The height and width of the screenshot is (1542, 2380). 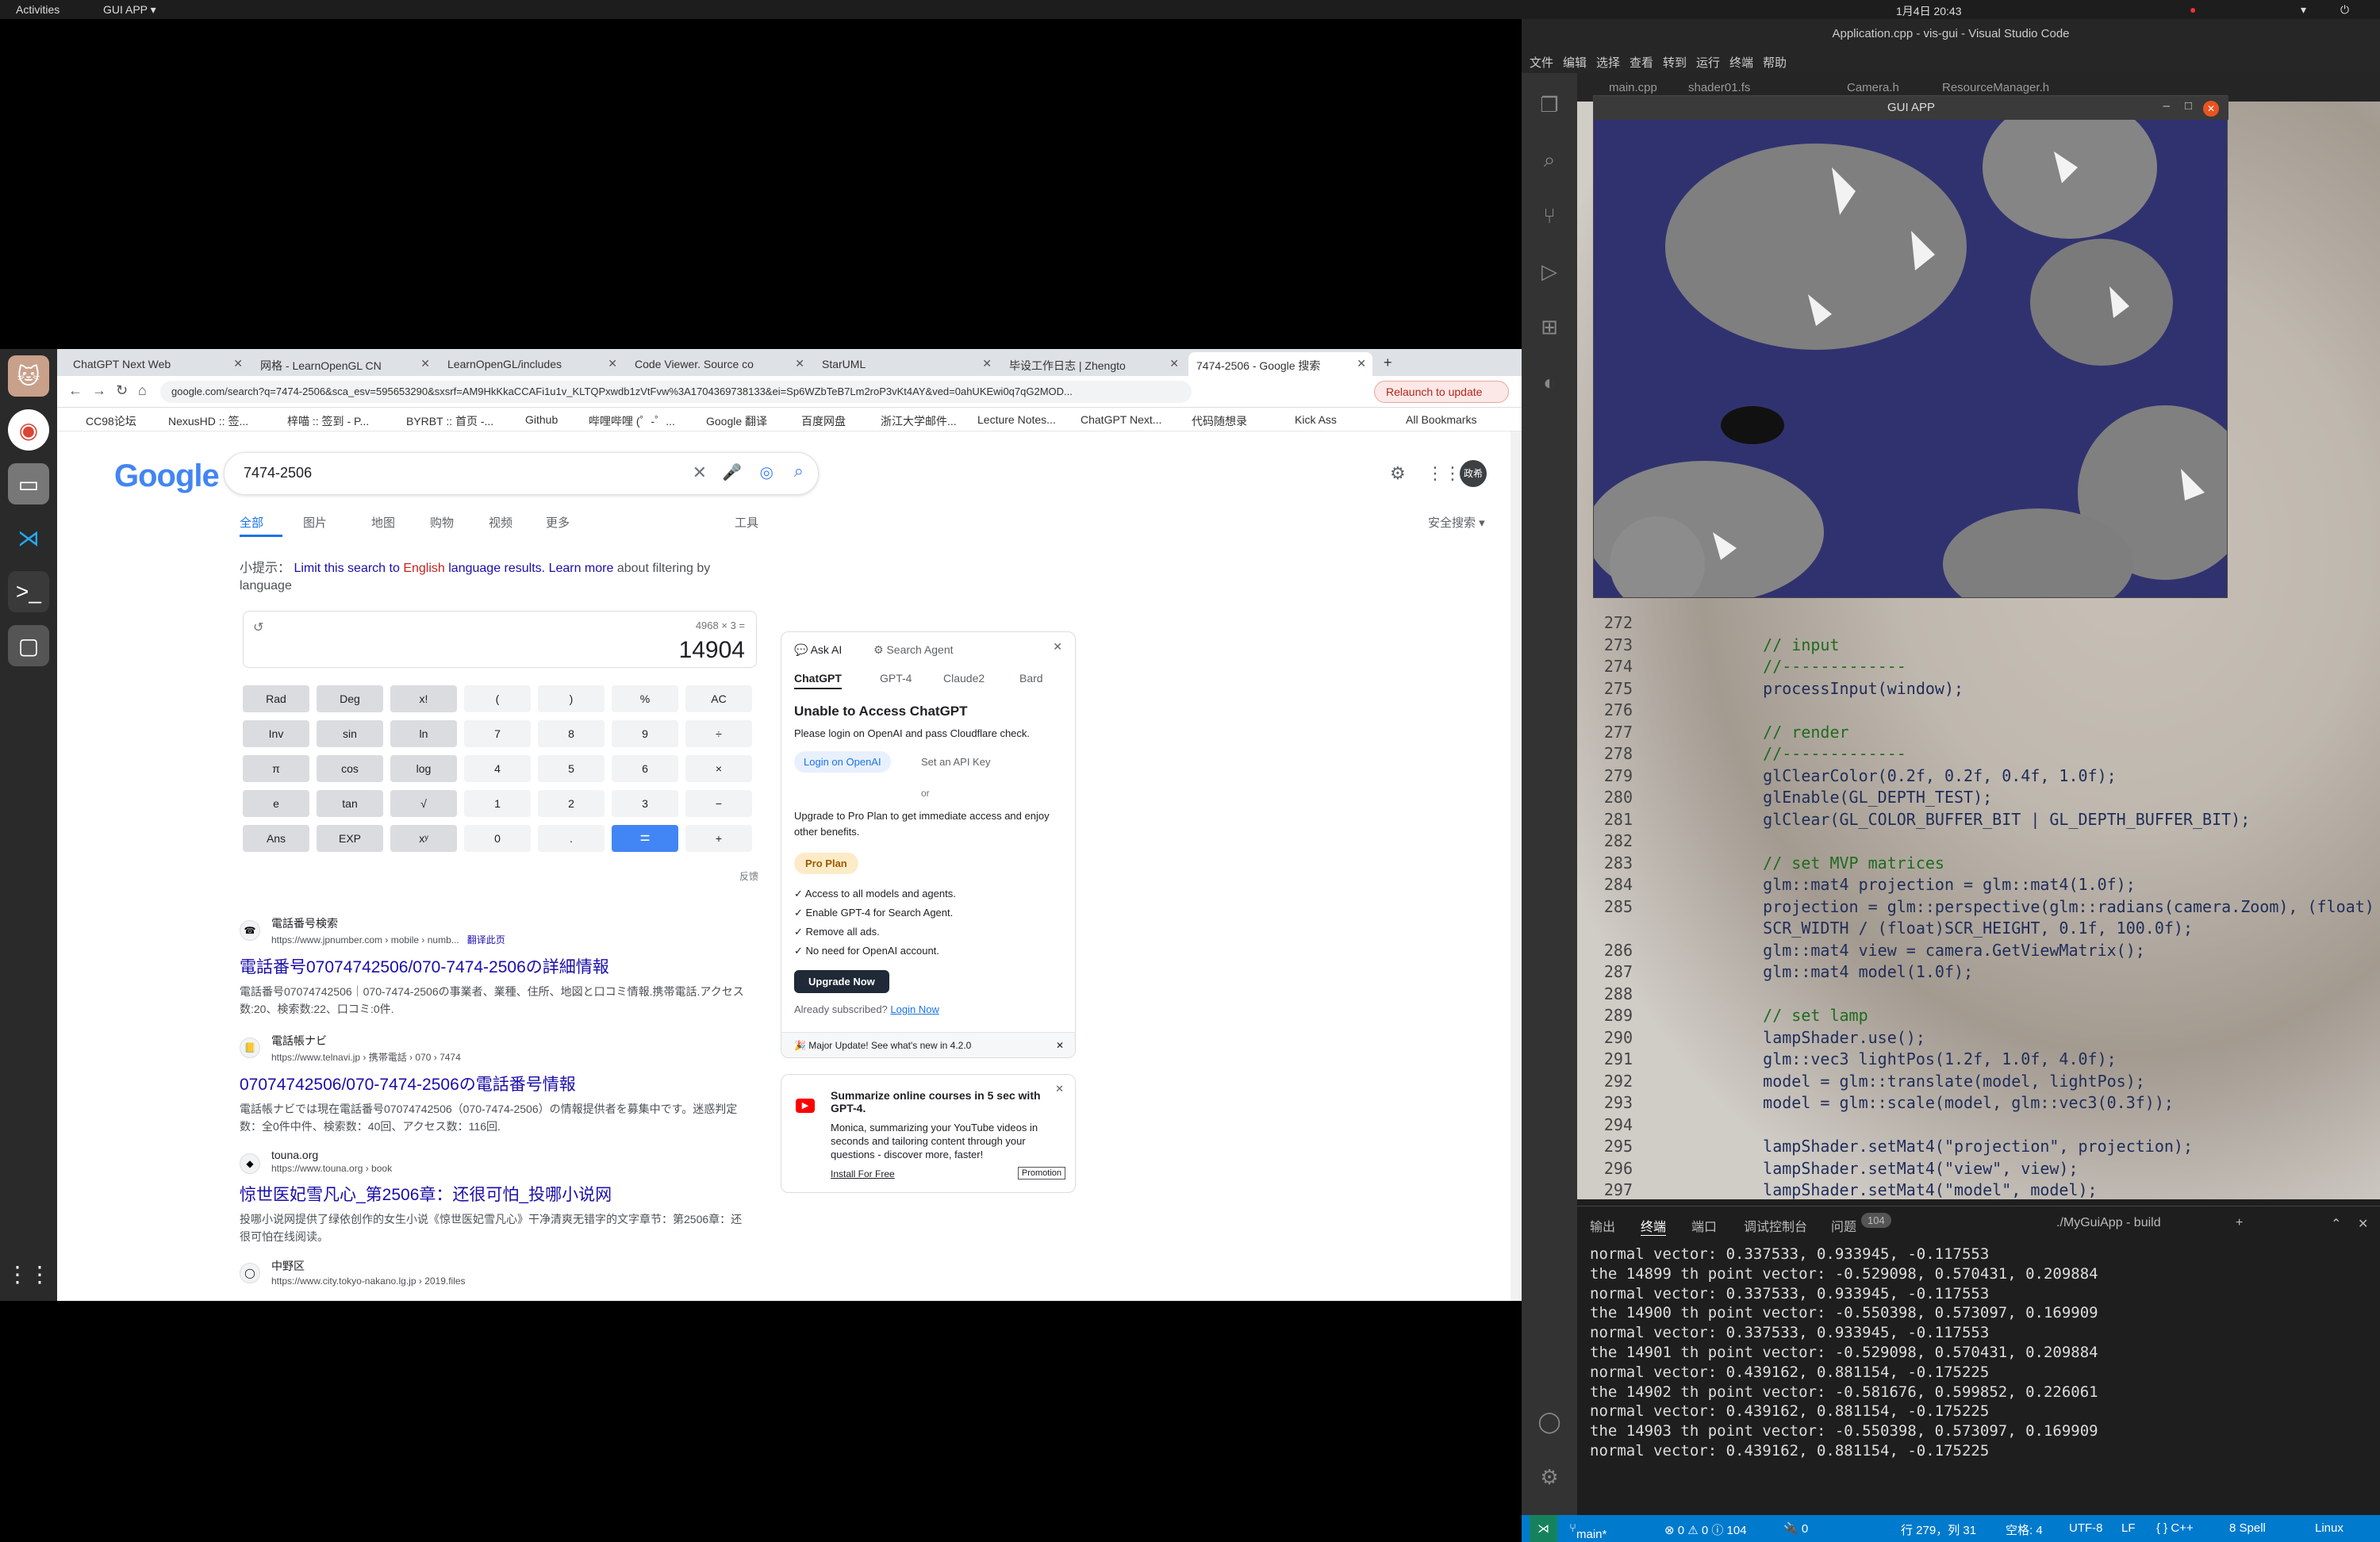 What do you see at coordinates (1858, 798) in the screenshot?
I see `code-line: glEnable(GL_DEPTH_TEST);` at bounding box center [1858, 798].